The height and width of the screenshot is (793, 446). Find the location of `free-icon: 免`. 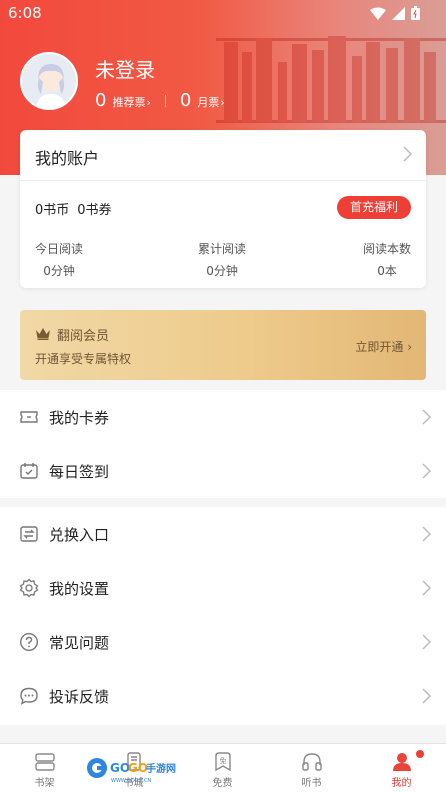

free-icon: 免 is located at coordinates (223, 762).